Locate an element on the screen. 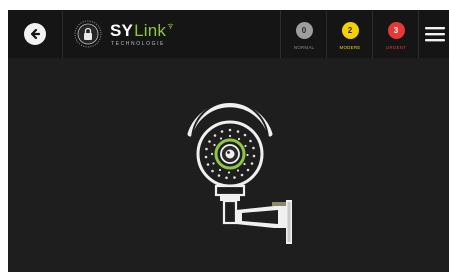 The width and height of the screenshot is (449, 272). alert-urgent-count: 3 is located at coordinates (396, 30).